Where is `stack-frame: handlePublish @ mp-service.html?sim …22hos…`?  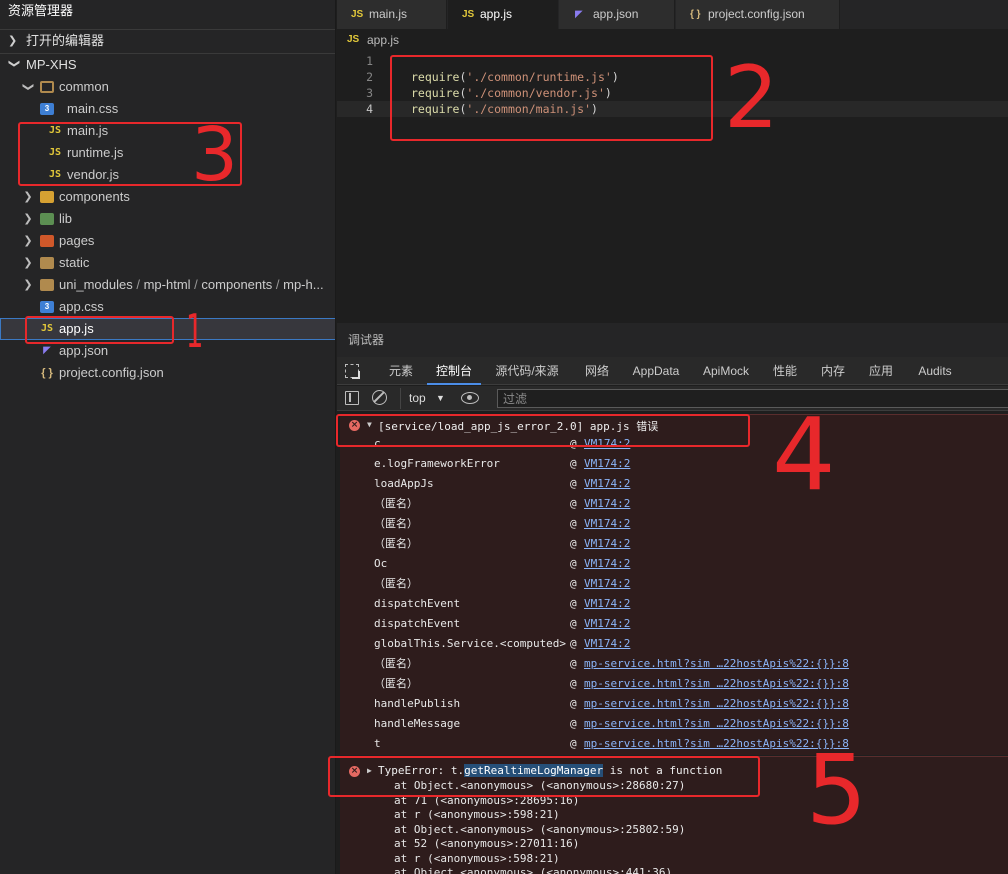 stack-frame: handlePublish @ mp-service.html?sim …22hos… is located at coordinates (689, 704).